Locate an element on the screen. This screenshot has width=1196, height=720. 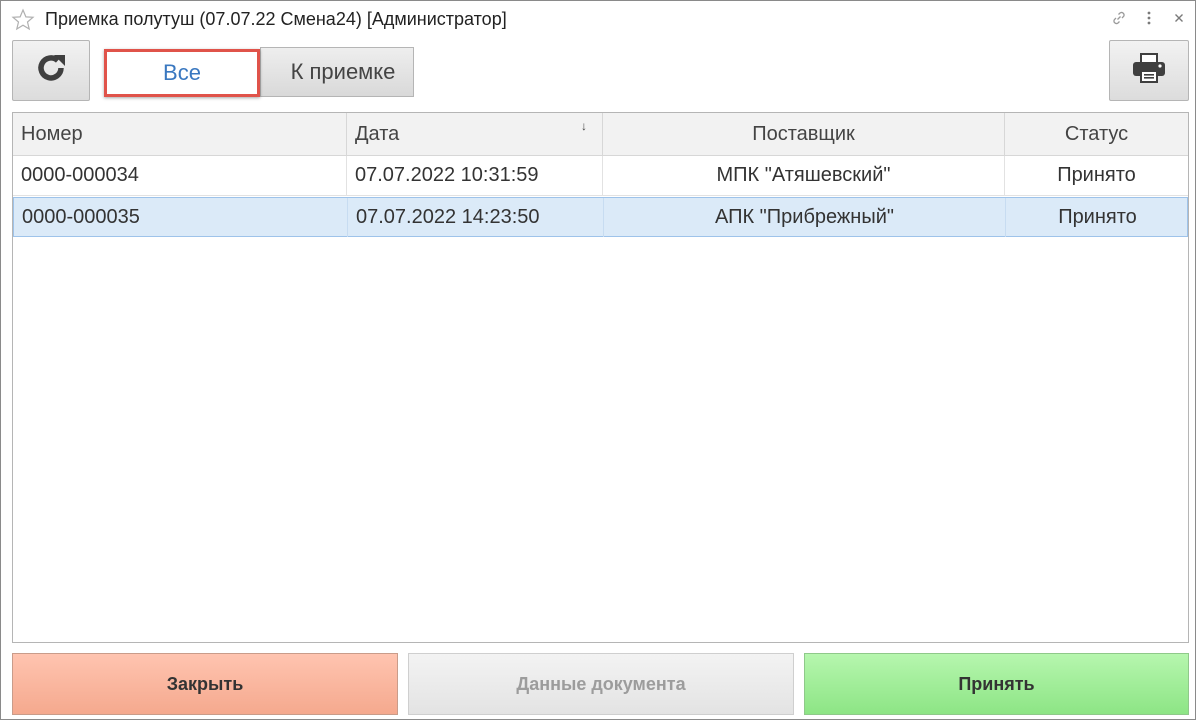
more-icon is located at coordinates (1149, 18).